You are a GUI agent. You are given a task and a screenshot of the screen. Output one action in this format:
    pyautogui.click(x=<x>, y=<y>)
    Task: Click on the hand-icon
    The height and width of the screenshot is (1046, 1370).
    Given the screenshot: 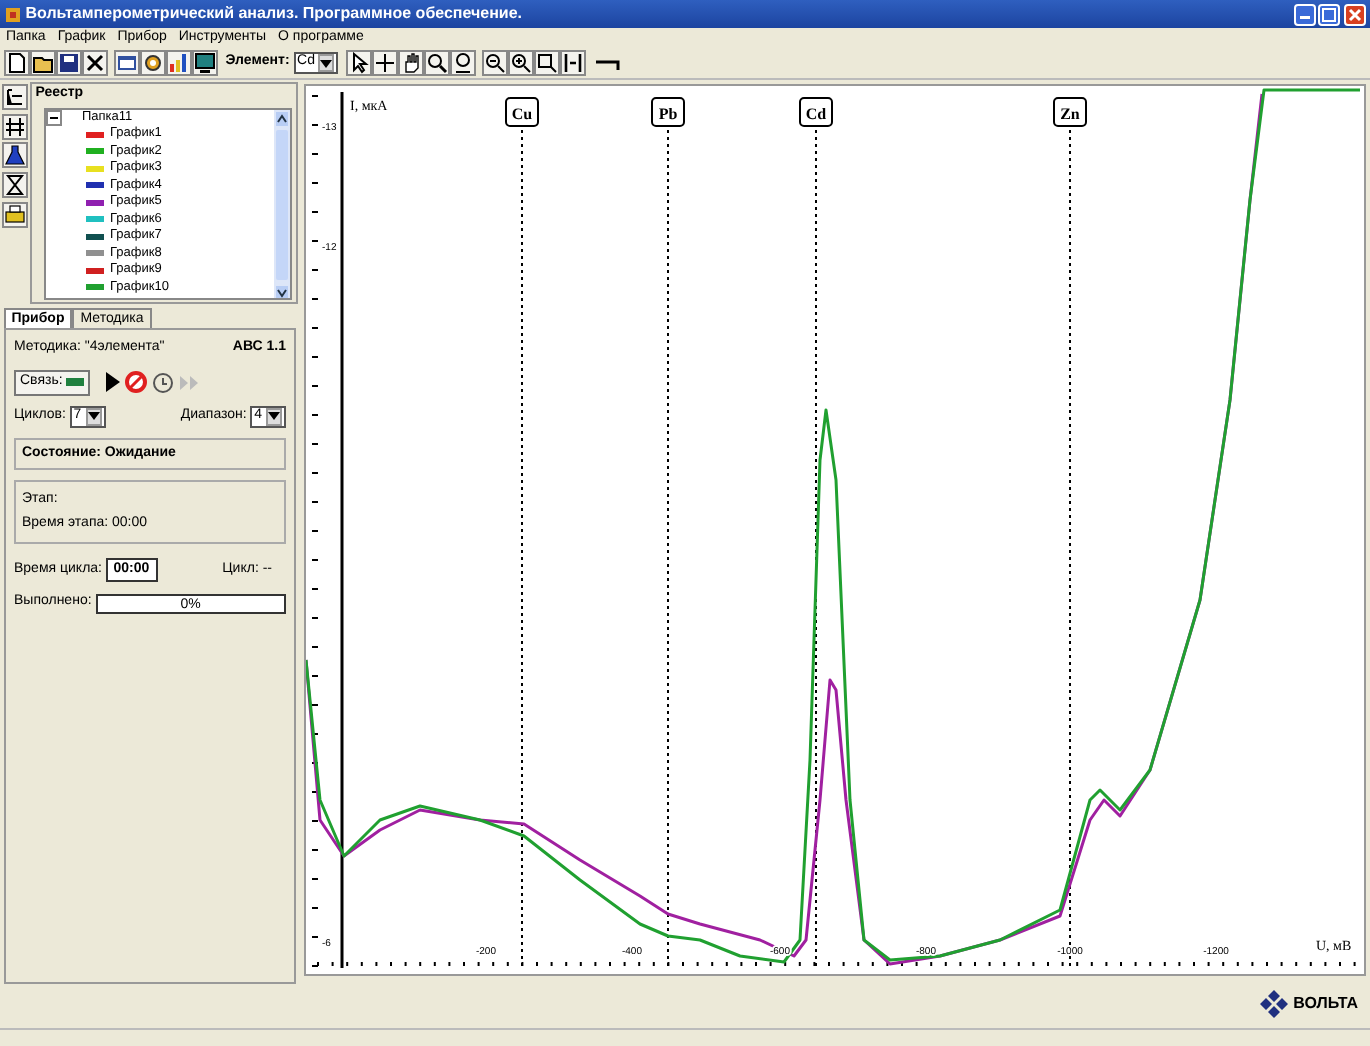 What is the action you would take?
    pyautogui.click(x=410, y=63)
    